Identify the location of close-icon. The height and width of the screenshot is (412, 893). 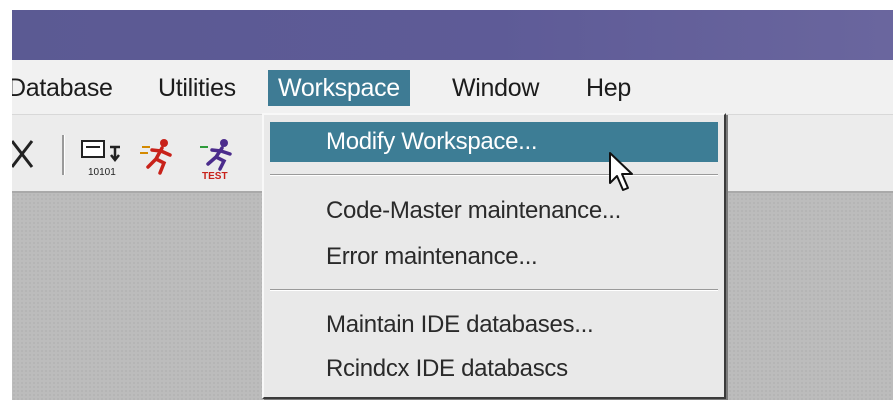
(24, 156).